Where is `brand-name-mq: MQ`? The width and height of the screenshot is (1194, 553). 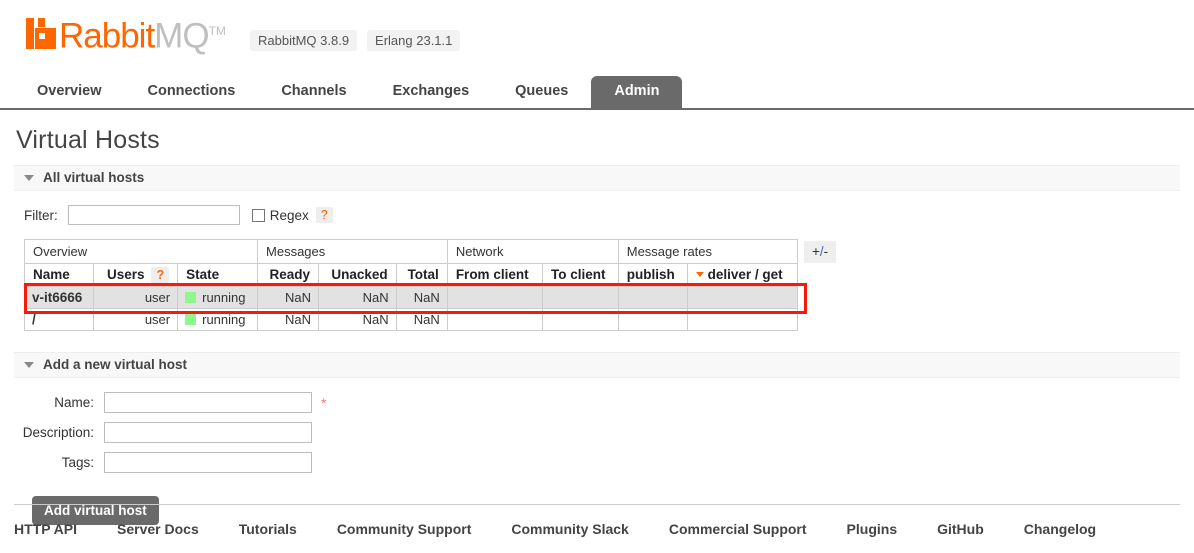 brand-name-mq: MQ is located at coordinates (181, 36).